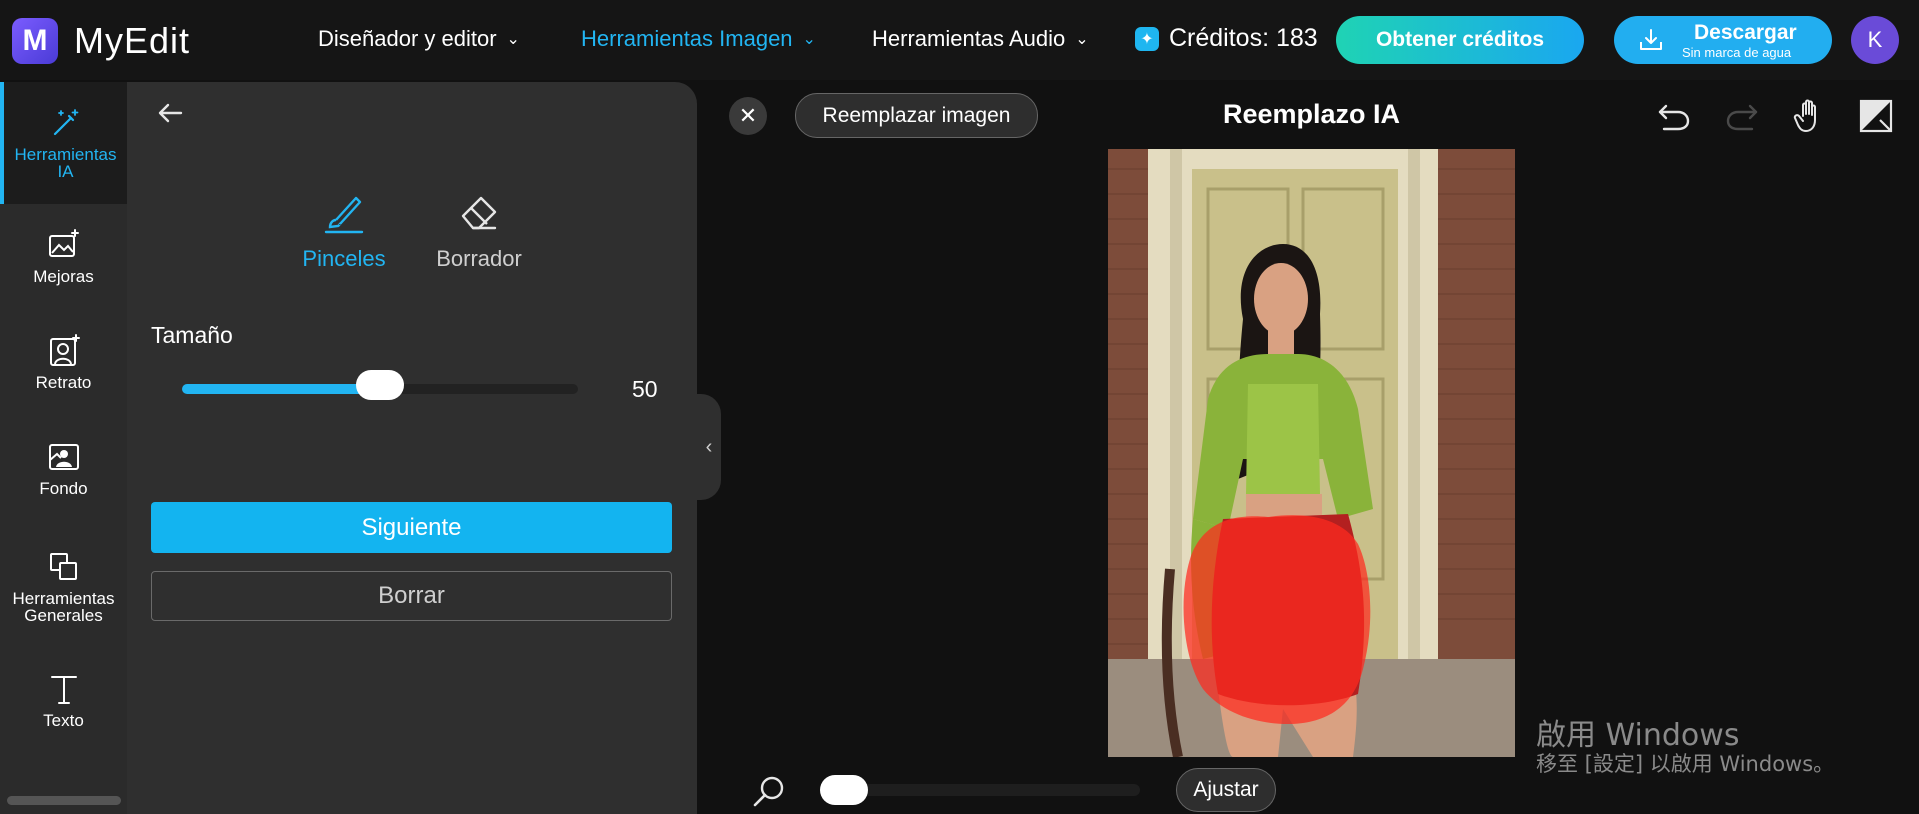 The height and width of the screenshot is (814, 1919). Describe the element at coordinates (63, 382) in the screenshot. I see `sidebar-item-label: Retrato` at that location.